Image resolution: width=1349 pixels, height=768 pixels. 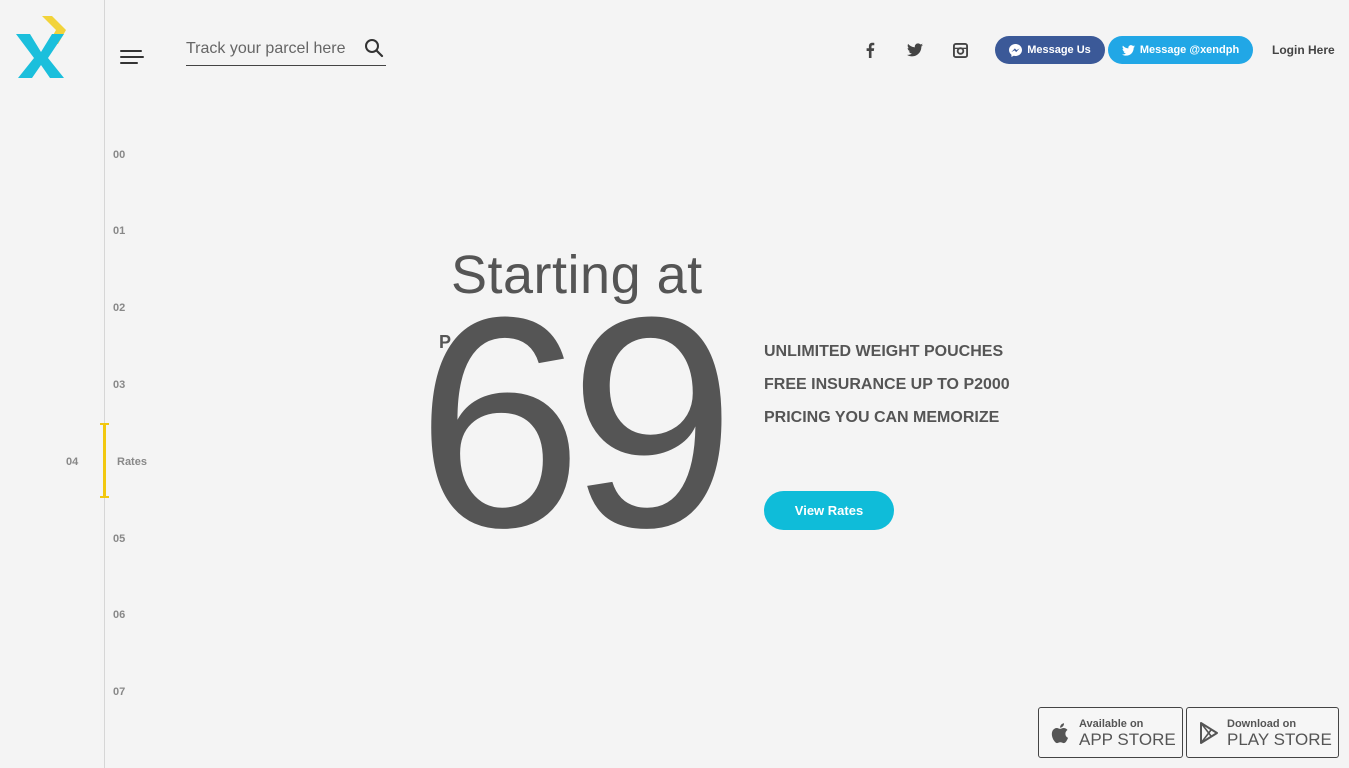 What do you see at coordinates (104, 460) in the screenshot?
I see `sidenav-active-indicator` at bounding box center [104, 460].